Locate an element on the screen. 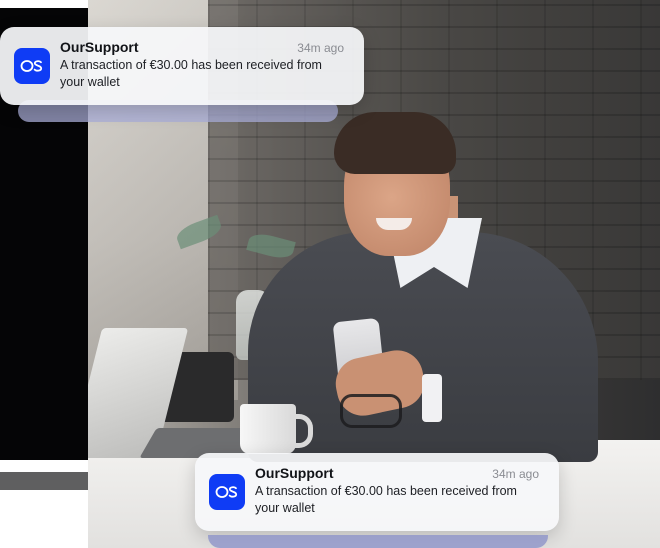 Image resolution: width=660 pixels, height=548 pixels. coffee-mug is located at coordinates (268, 429).